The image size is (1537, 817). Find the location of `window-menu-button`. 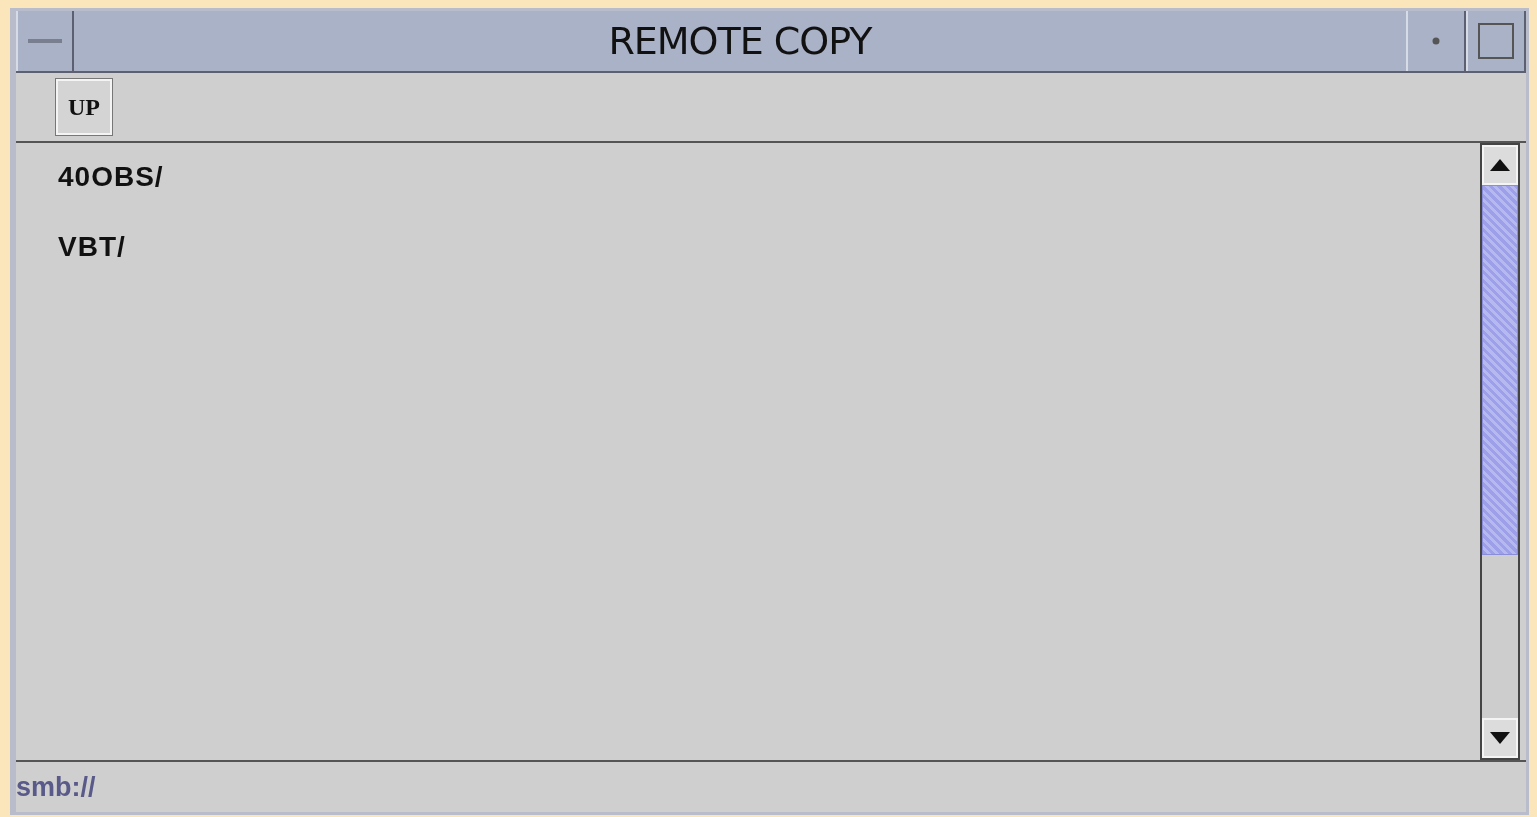

window-menu-button is located at coordinates (1436, 41).